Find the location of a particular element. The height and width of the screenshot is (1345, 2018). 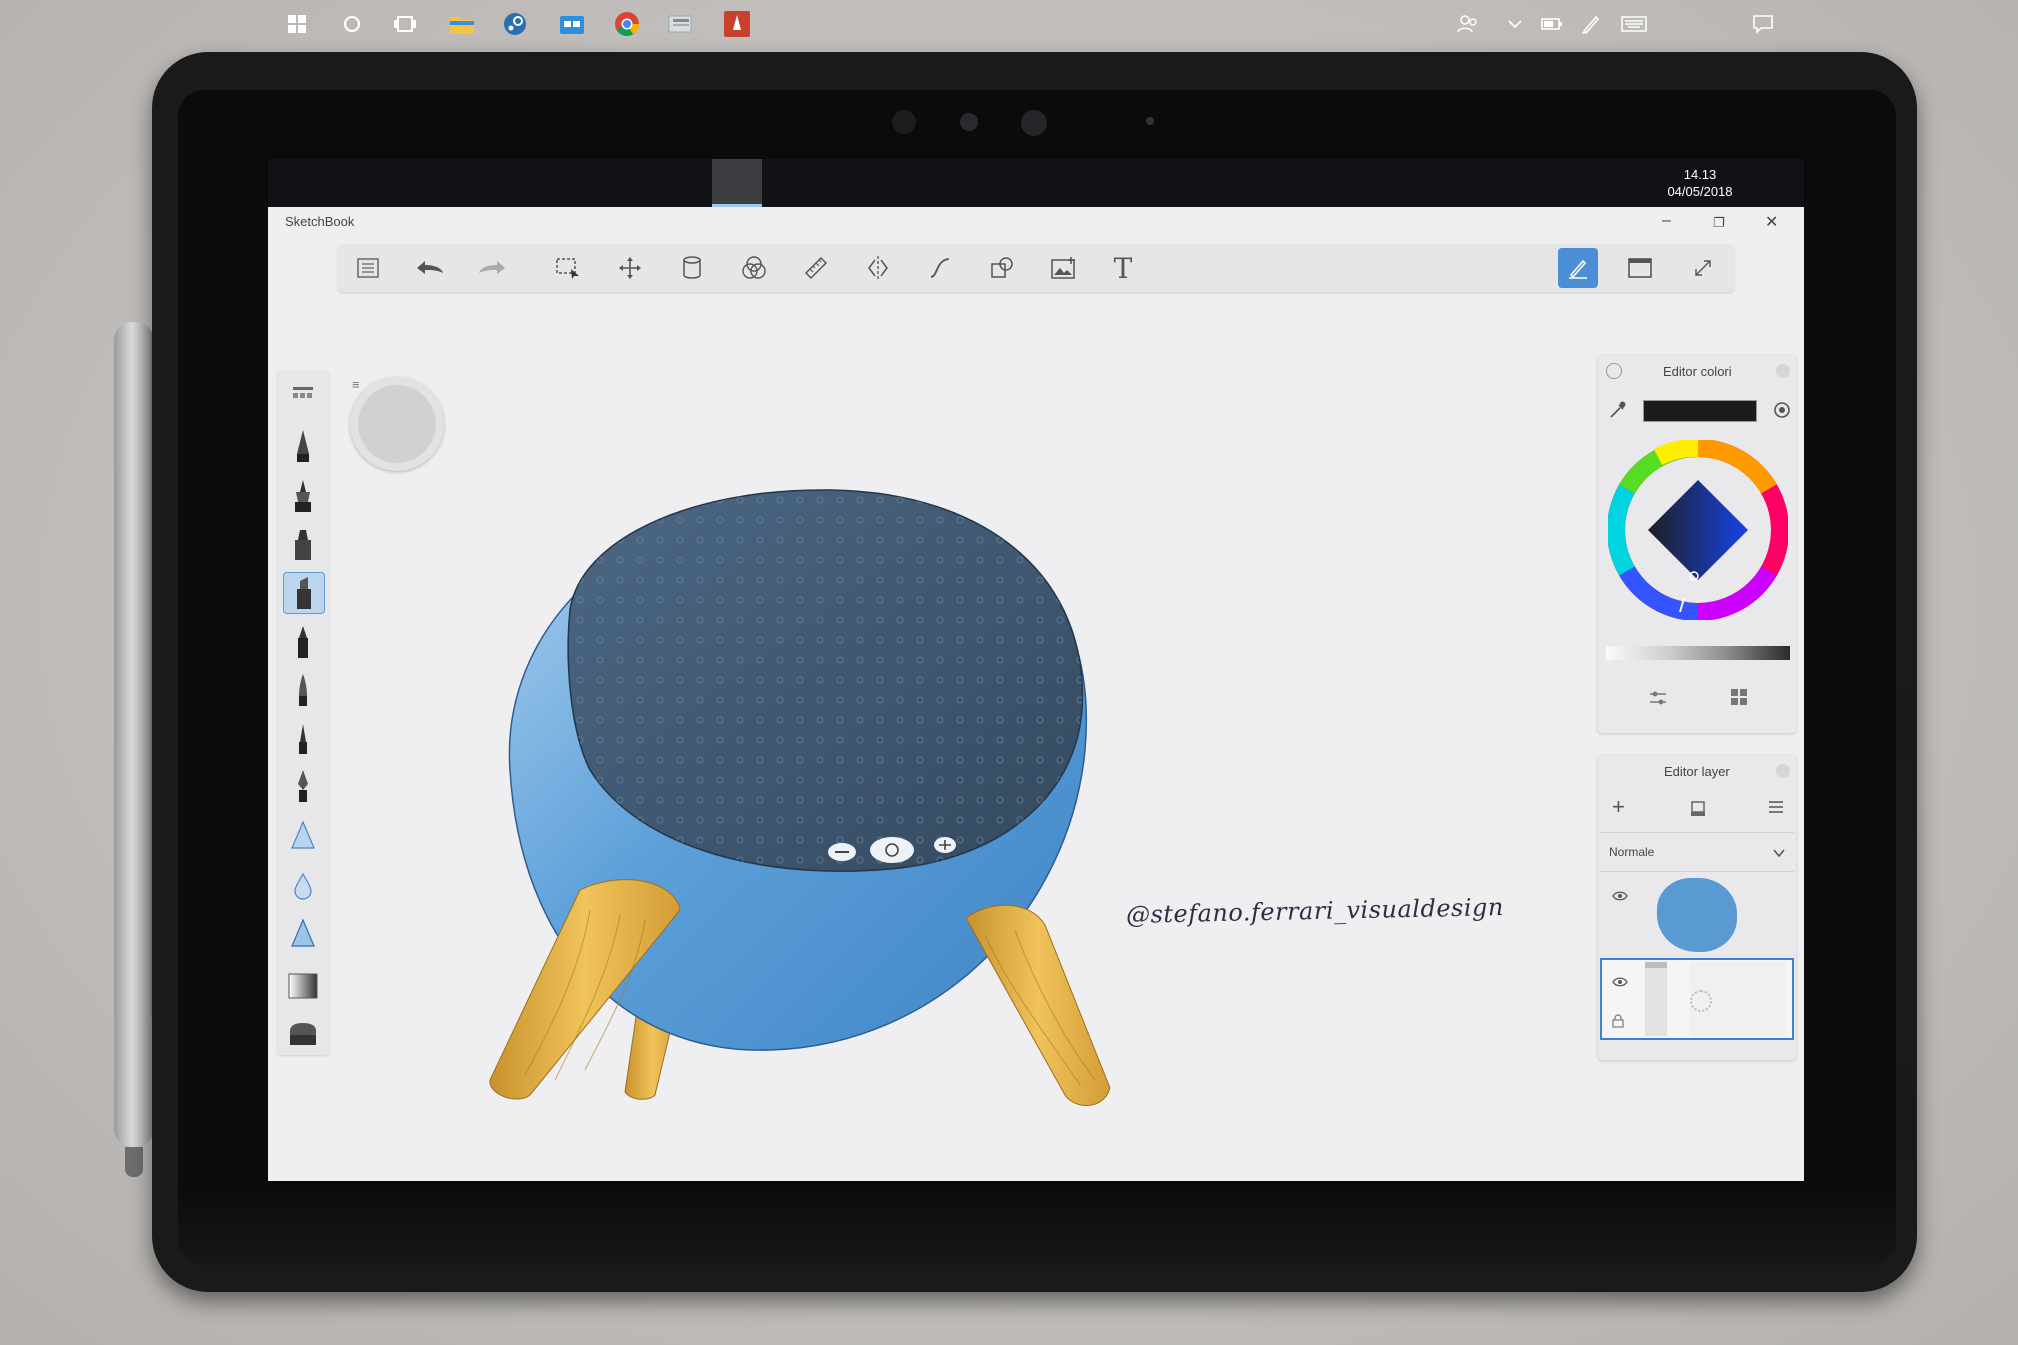

layer-opacity-handle is located at coordinates (1656, 965).